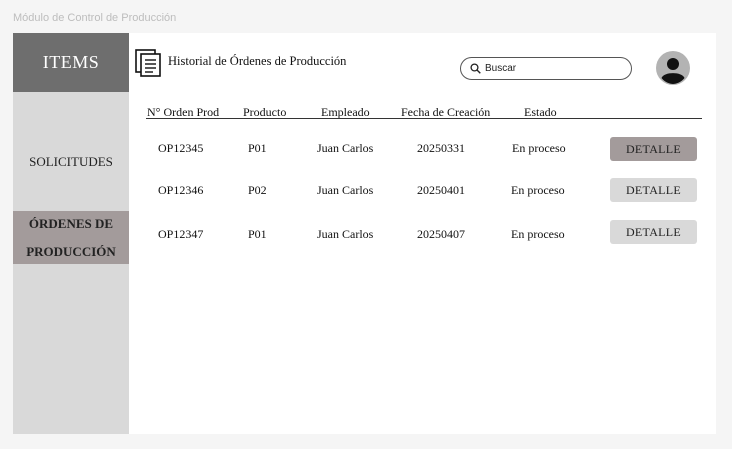  I want to click on sidebar-item-label: ÓRDENES DE PRODUCCIÓN, so click(71, 237).